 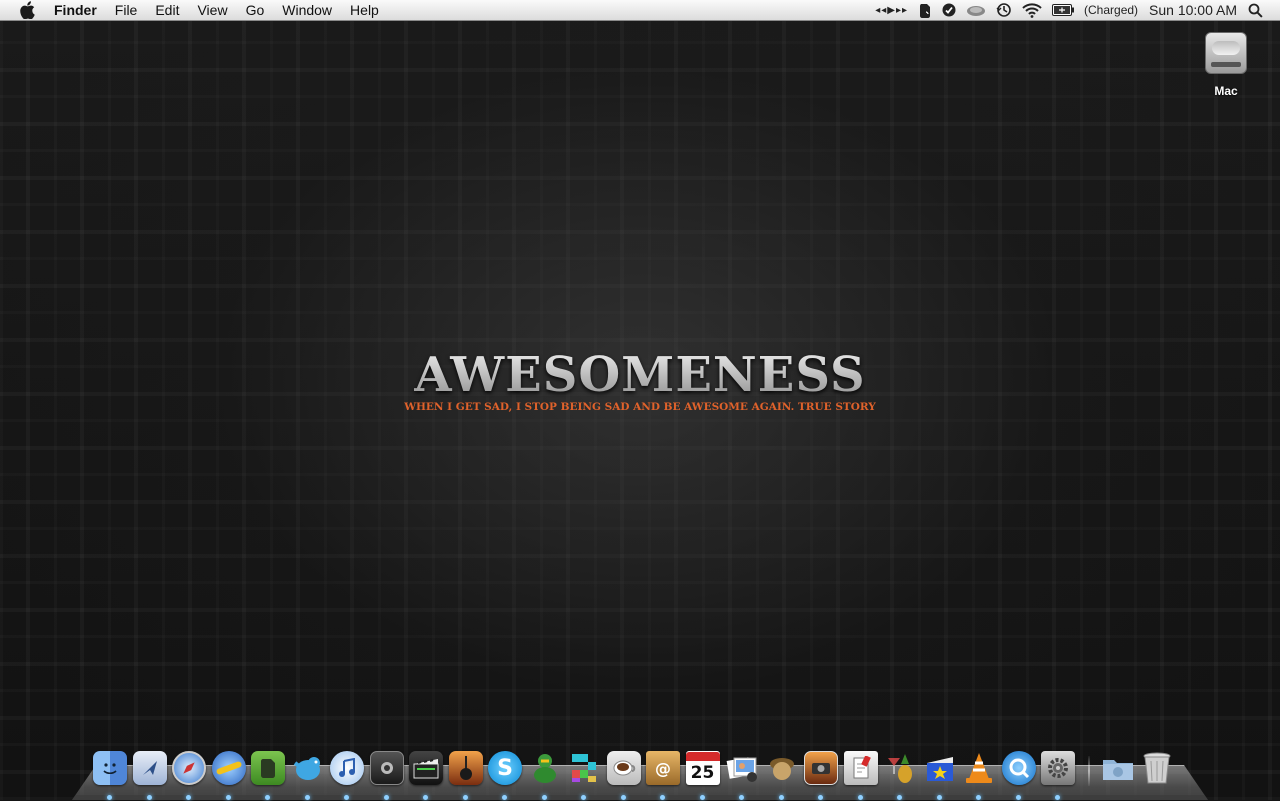 I want to click on dock-garageband, so click(x=466, y=775).